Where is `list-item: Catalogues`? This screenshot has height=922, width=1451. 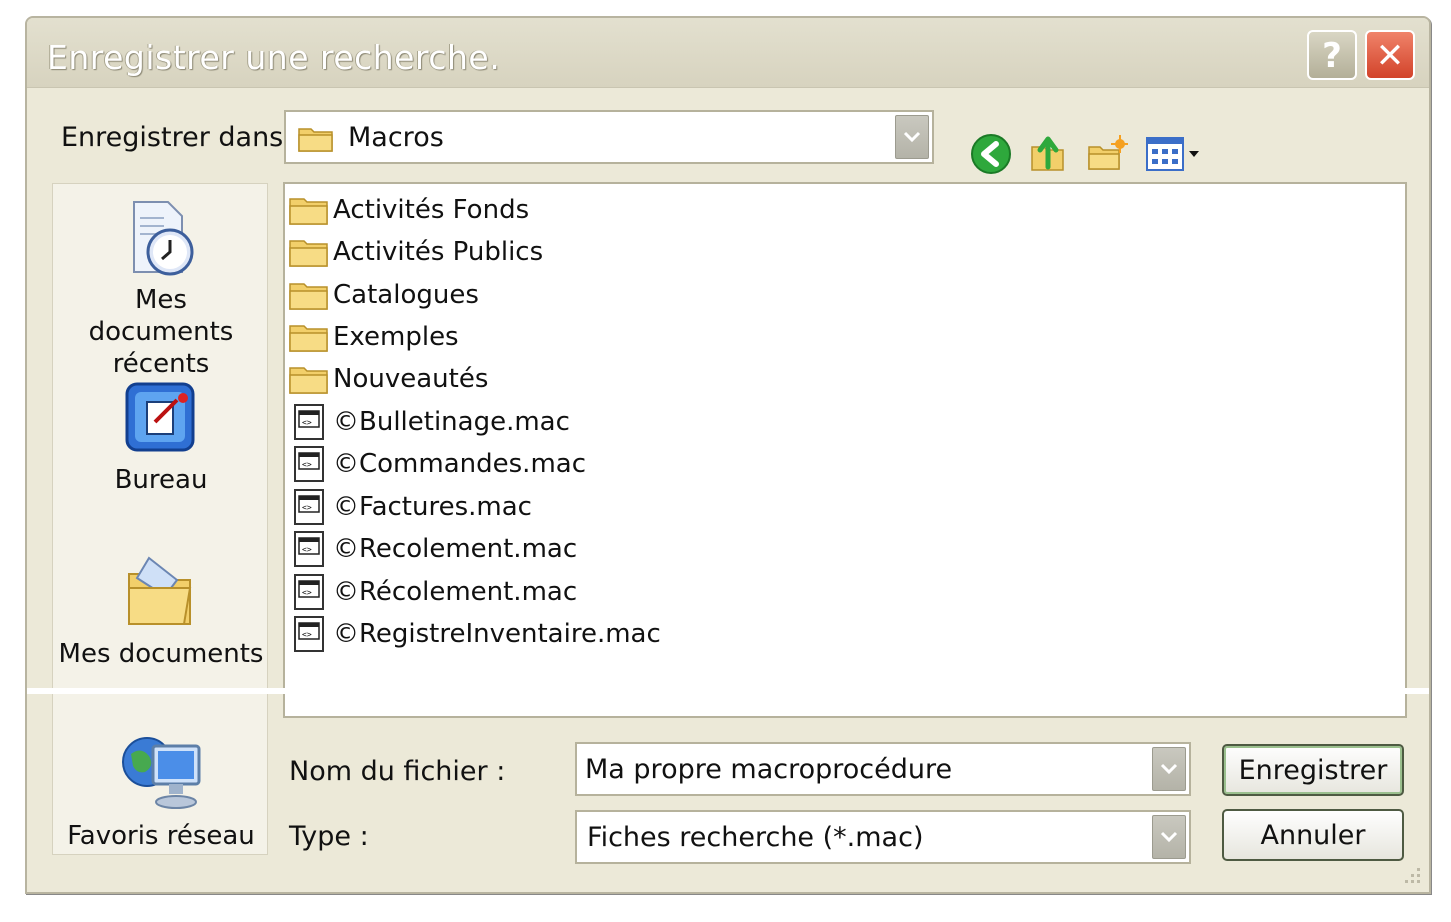 list-item: Catalogues is located at coordinates (384, 295).